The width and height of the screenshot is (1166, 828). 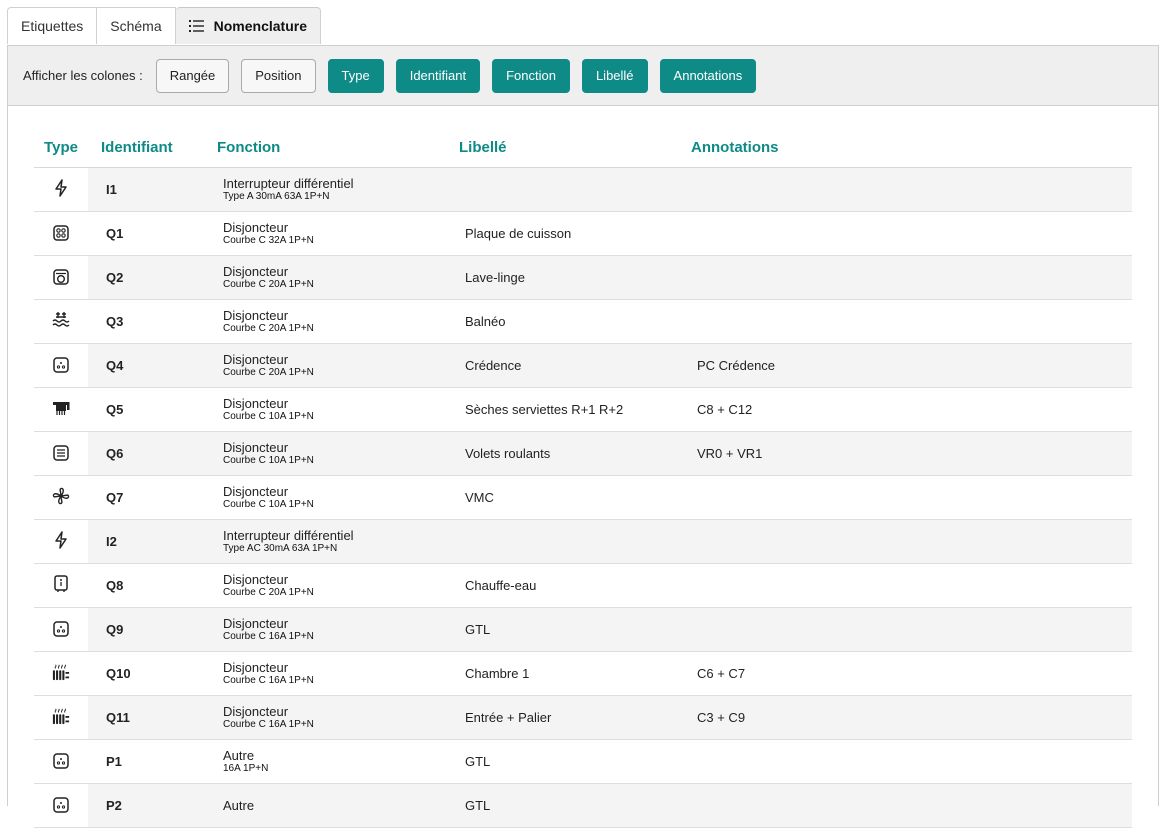 I want to click on libelle-cell: Sèches serviettes R+1 R+2, so click(x=575, y=409).